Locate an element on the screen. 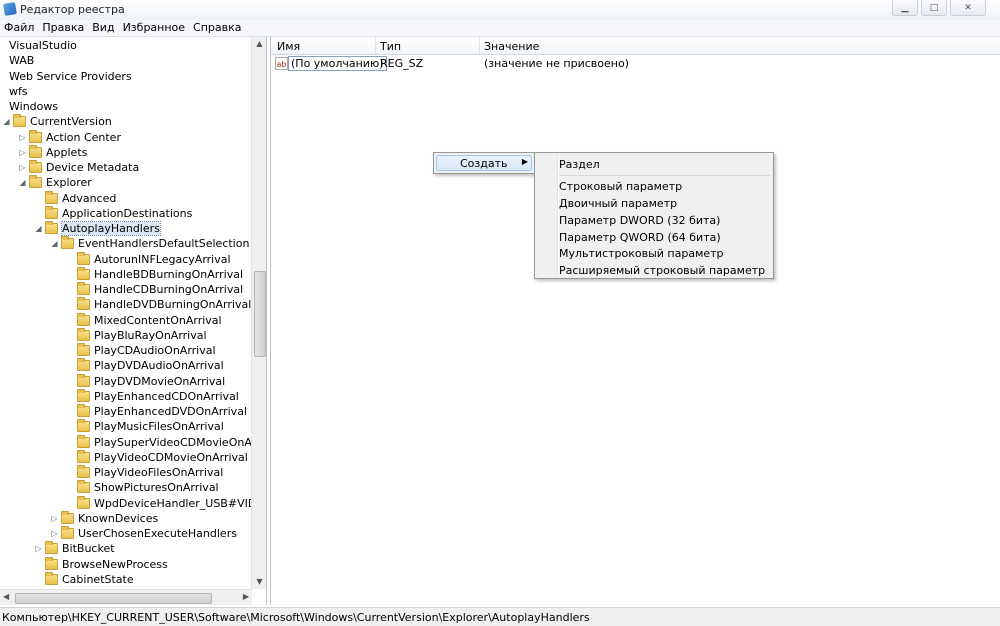  tree-item: PlayVideoCDMovieOnArrival is located at coordinates (157, 457).